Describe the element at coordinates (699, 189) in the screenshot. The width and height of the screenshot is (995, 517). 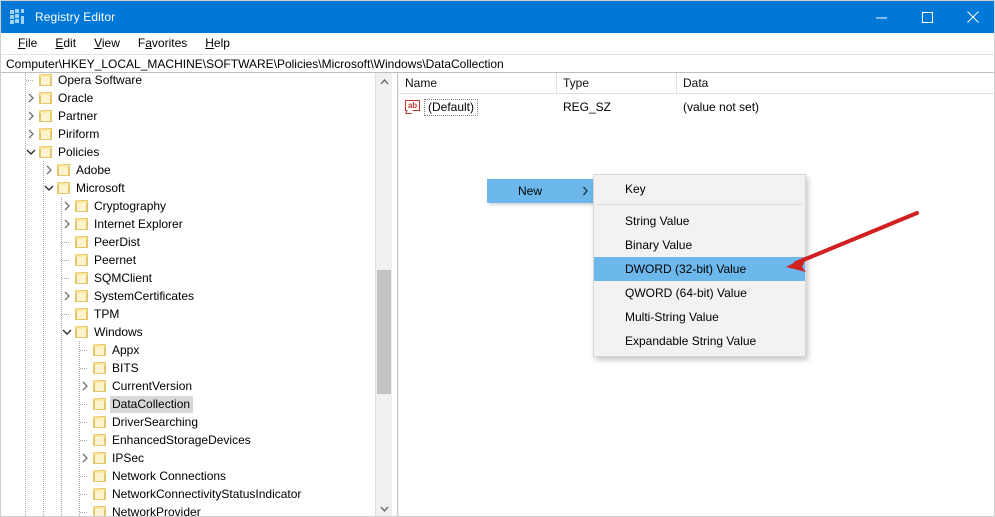
I see `submenu-item-key: Key` at that location.